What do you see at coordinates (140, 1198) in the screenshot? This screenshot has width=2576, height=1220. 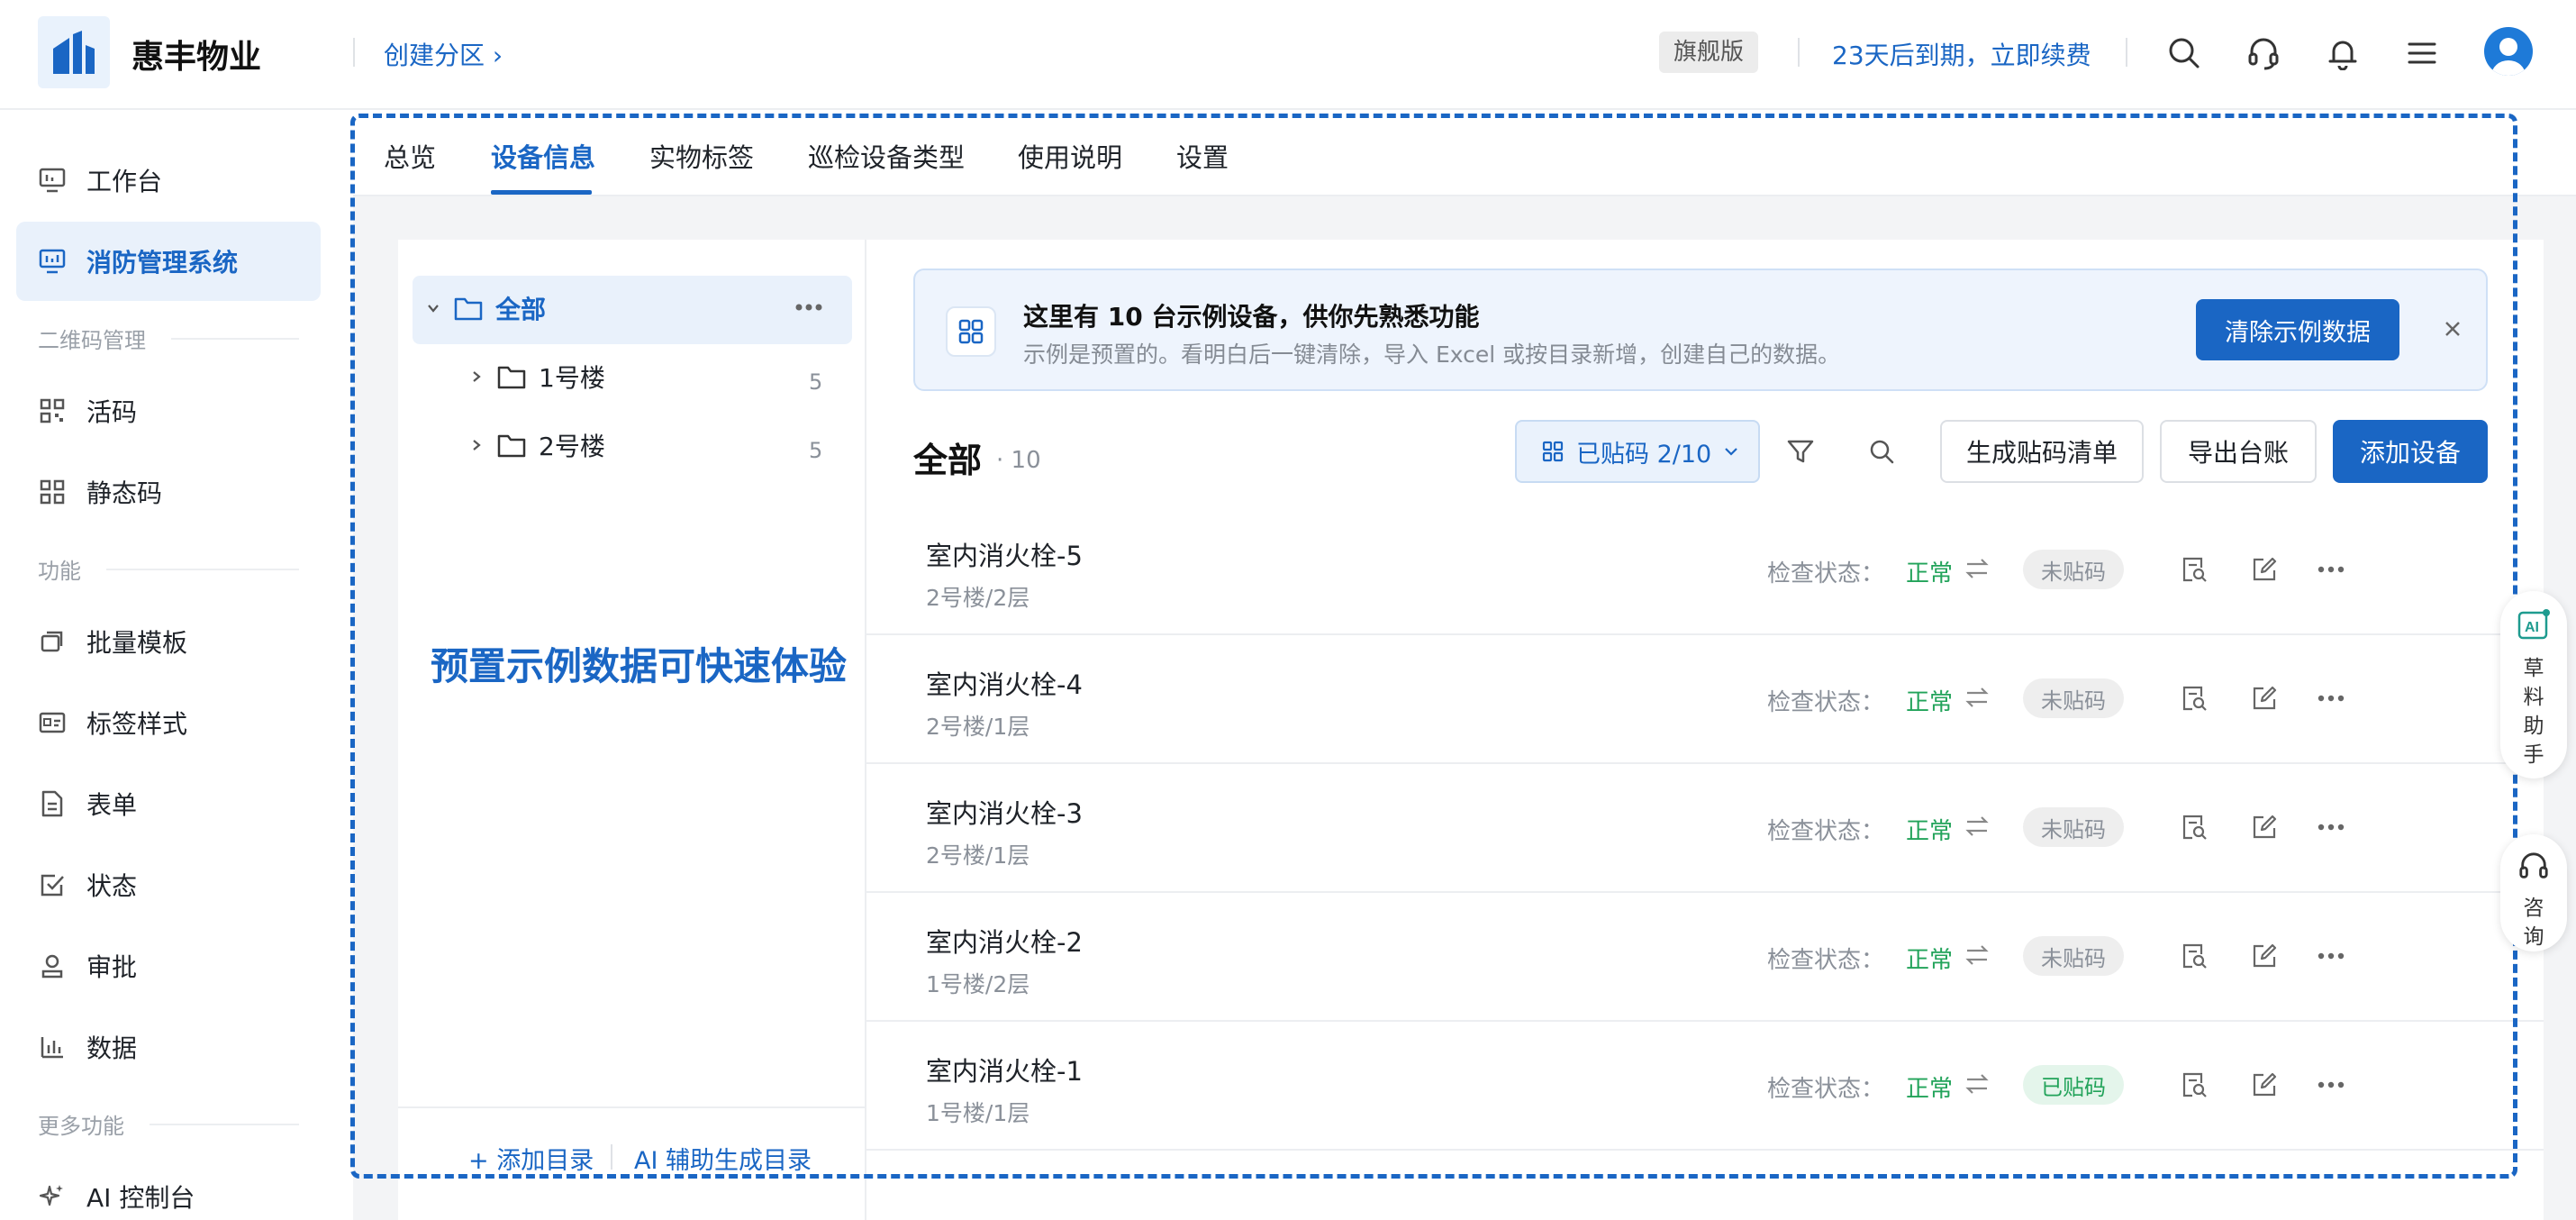 I see `sidebar-item-label: AI 控制台` at bounding box center [140, 1198].